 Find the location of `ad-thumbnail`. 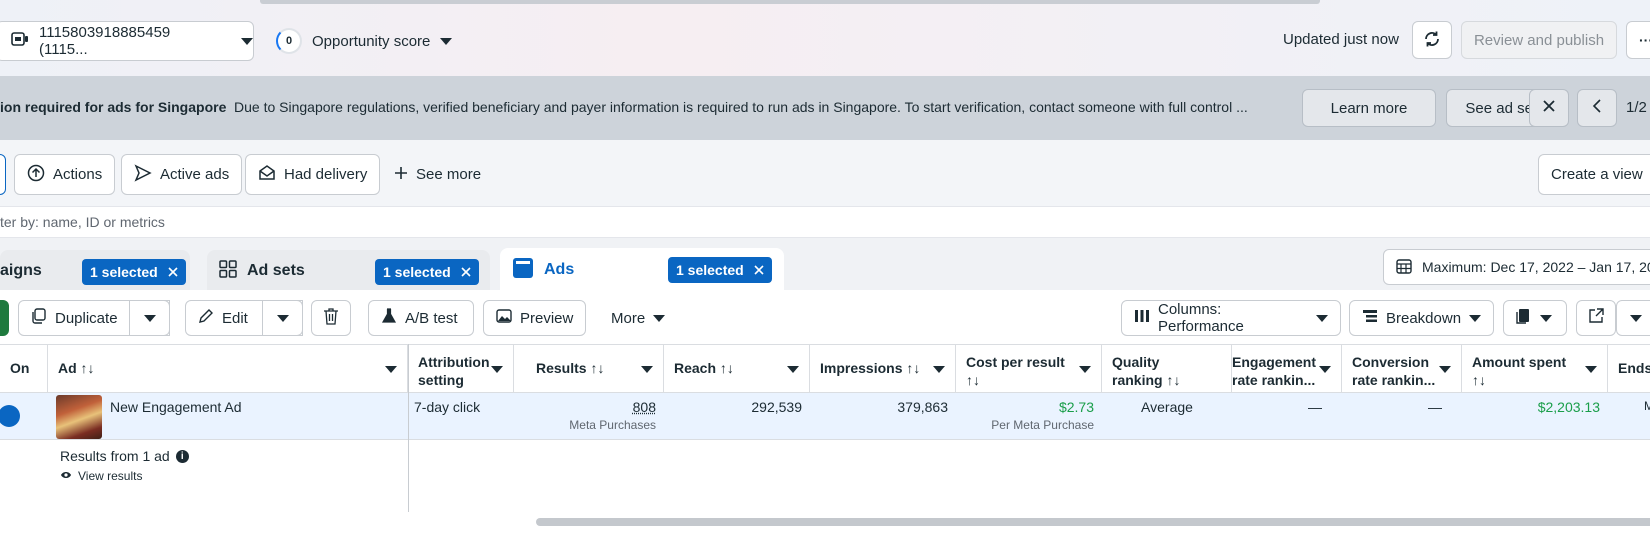

ad-thumbnail is located at coordinates (79, 417).